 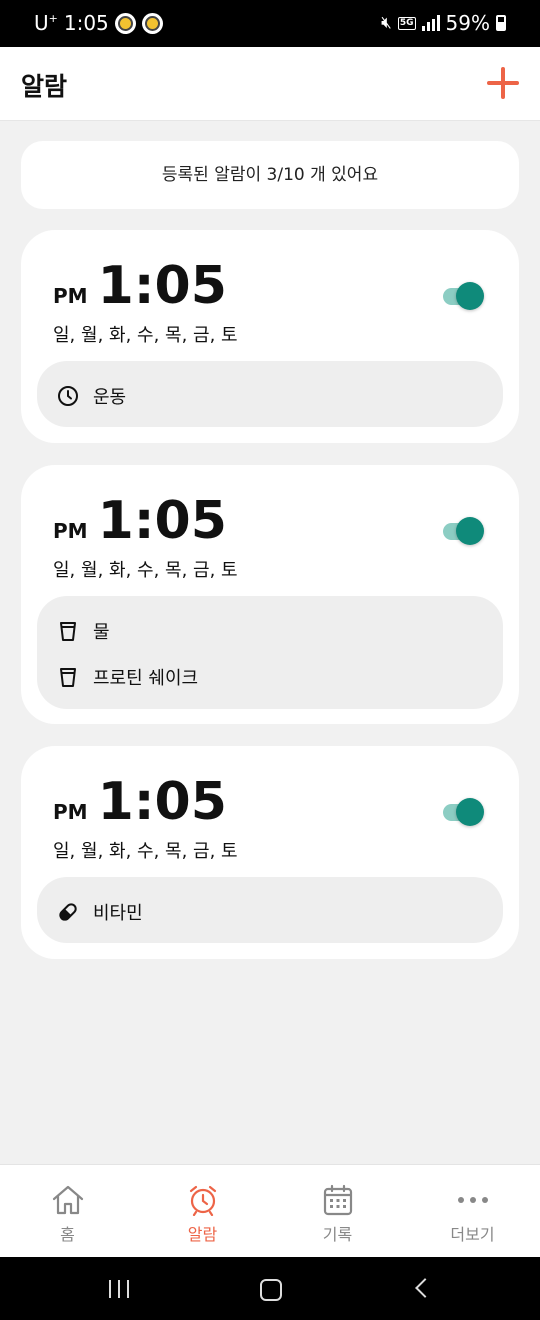 What do you see at coordinates (67, 1234) in the screenshot?
I see `nav-label: 홈` at bounding box center [67, 1234].